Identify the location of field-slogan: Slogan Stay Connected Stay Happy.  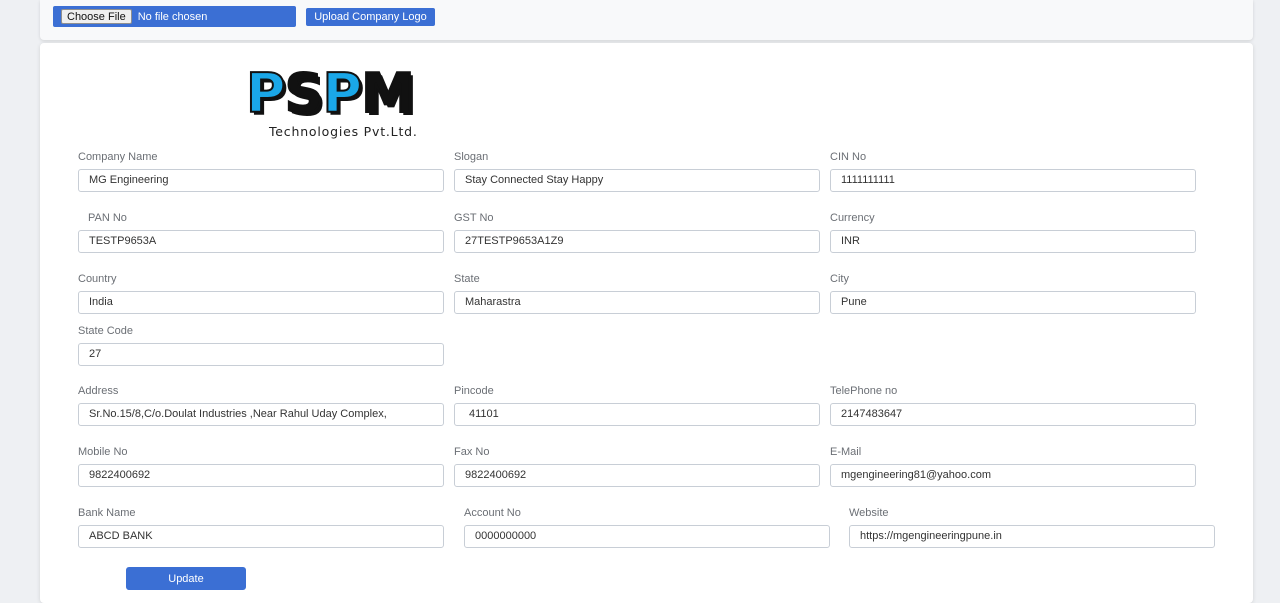
(637, 171).